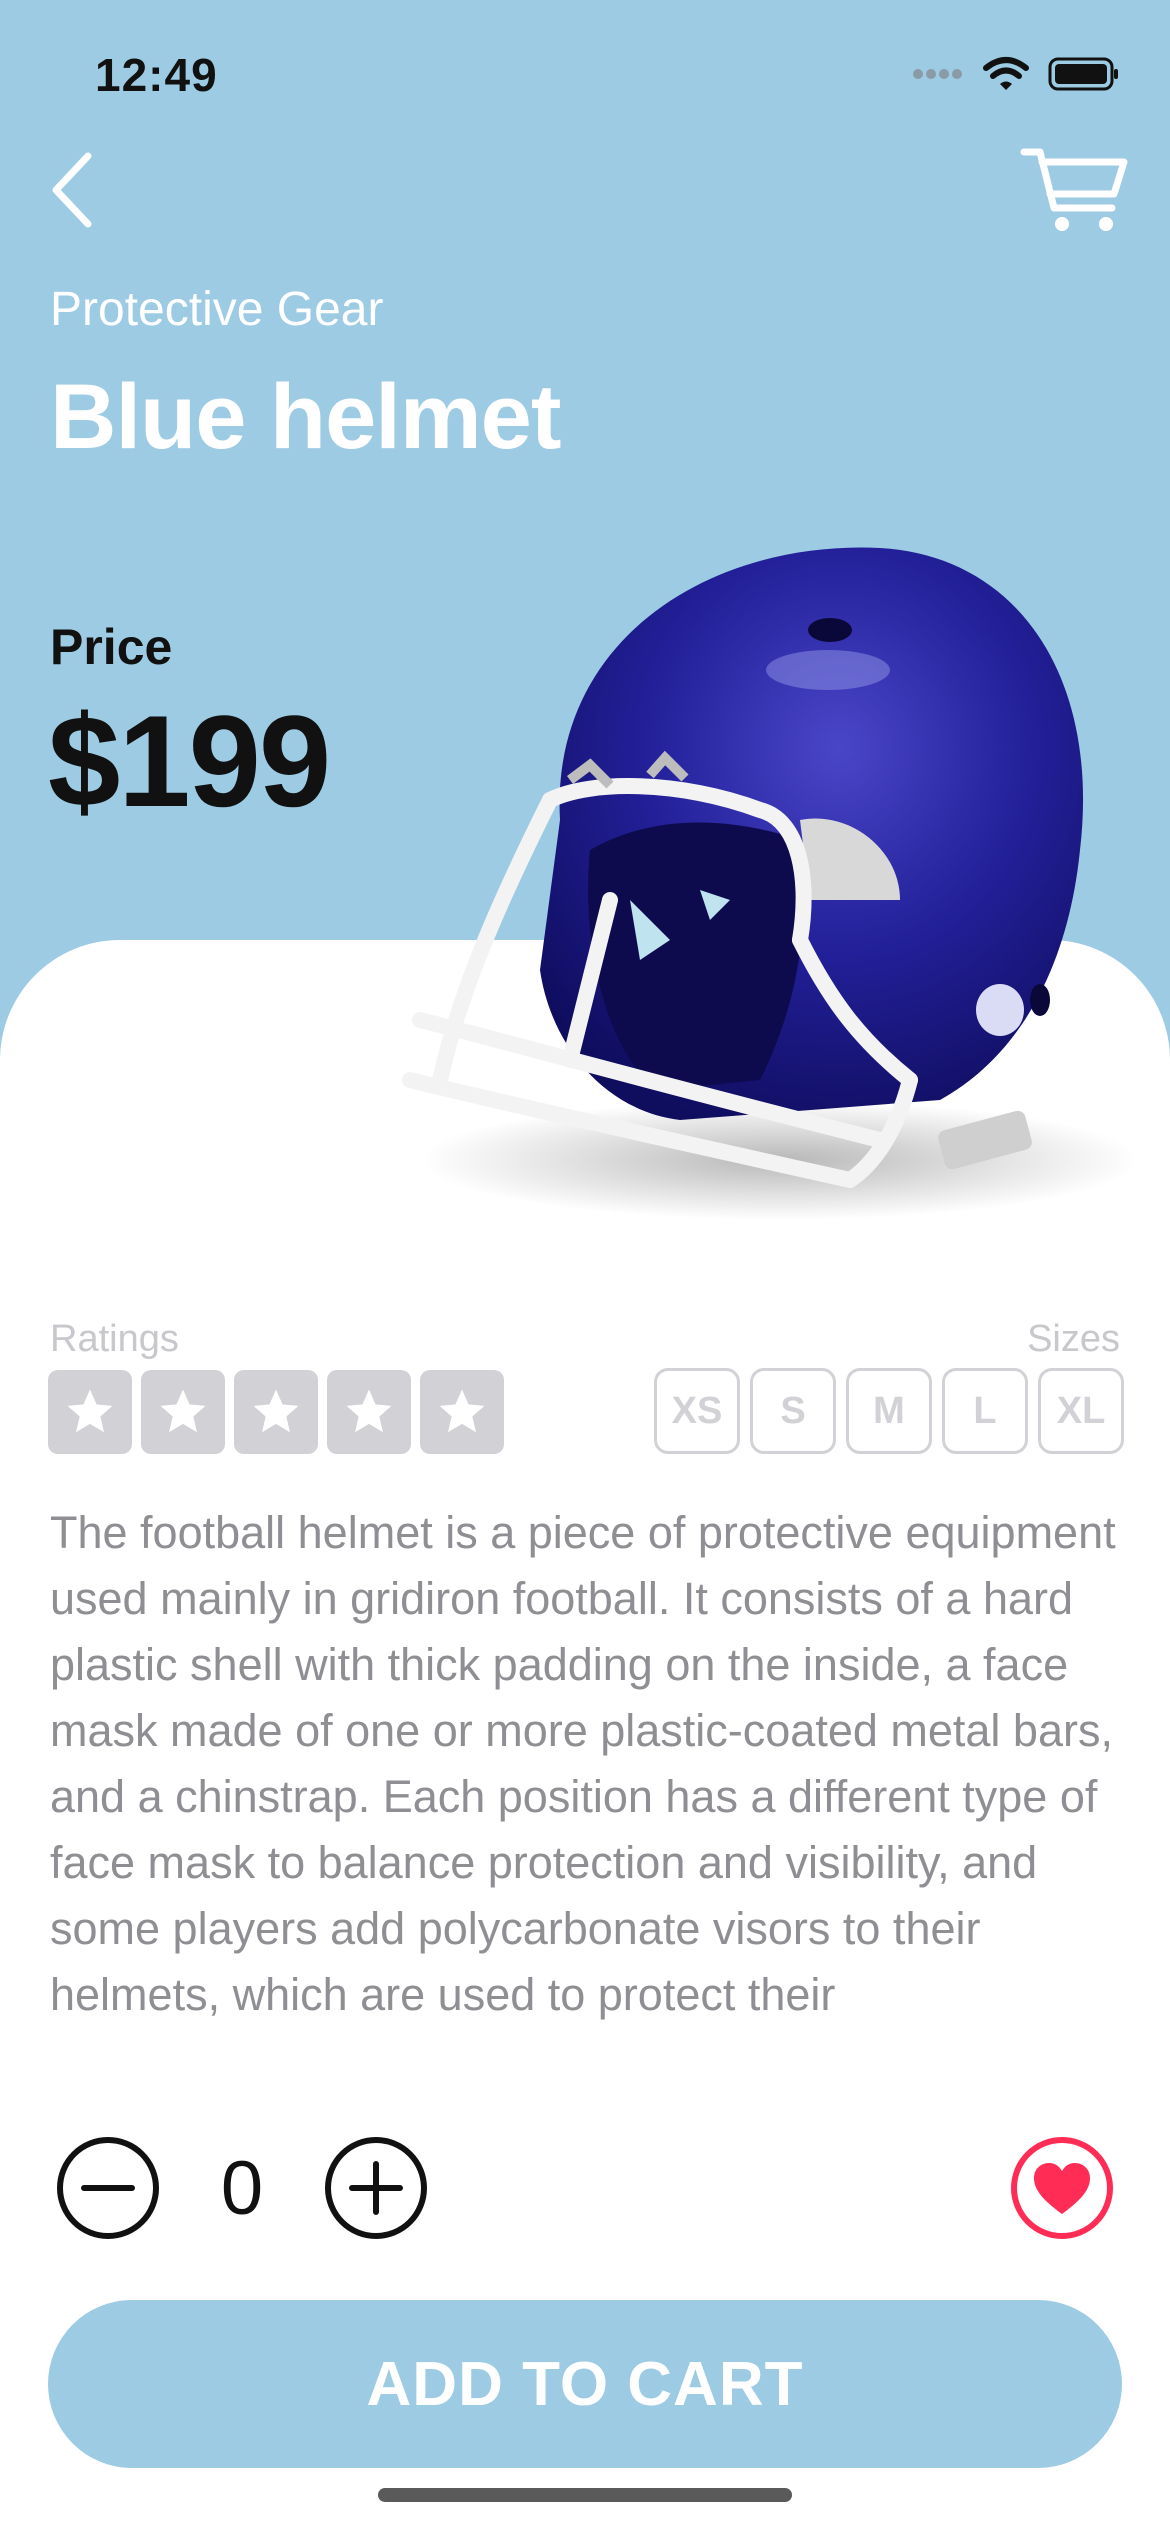 Image resolution: width=1170 pixels, height=2532 pixels. I want to click on heart-icon, so click(1062, 2188).